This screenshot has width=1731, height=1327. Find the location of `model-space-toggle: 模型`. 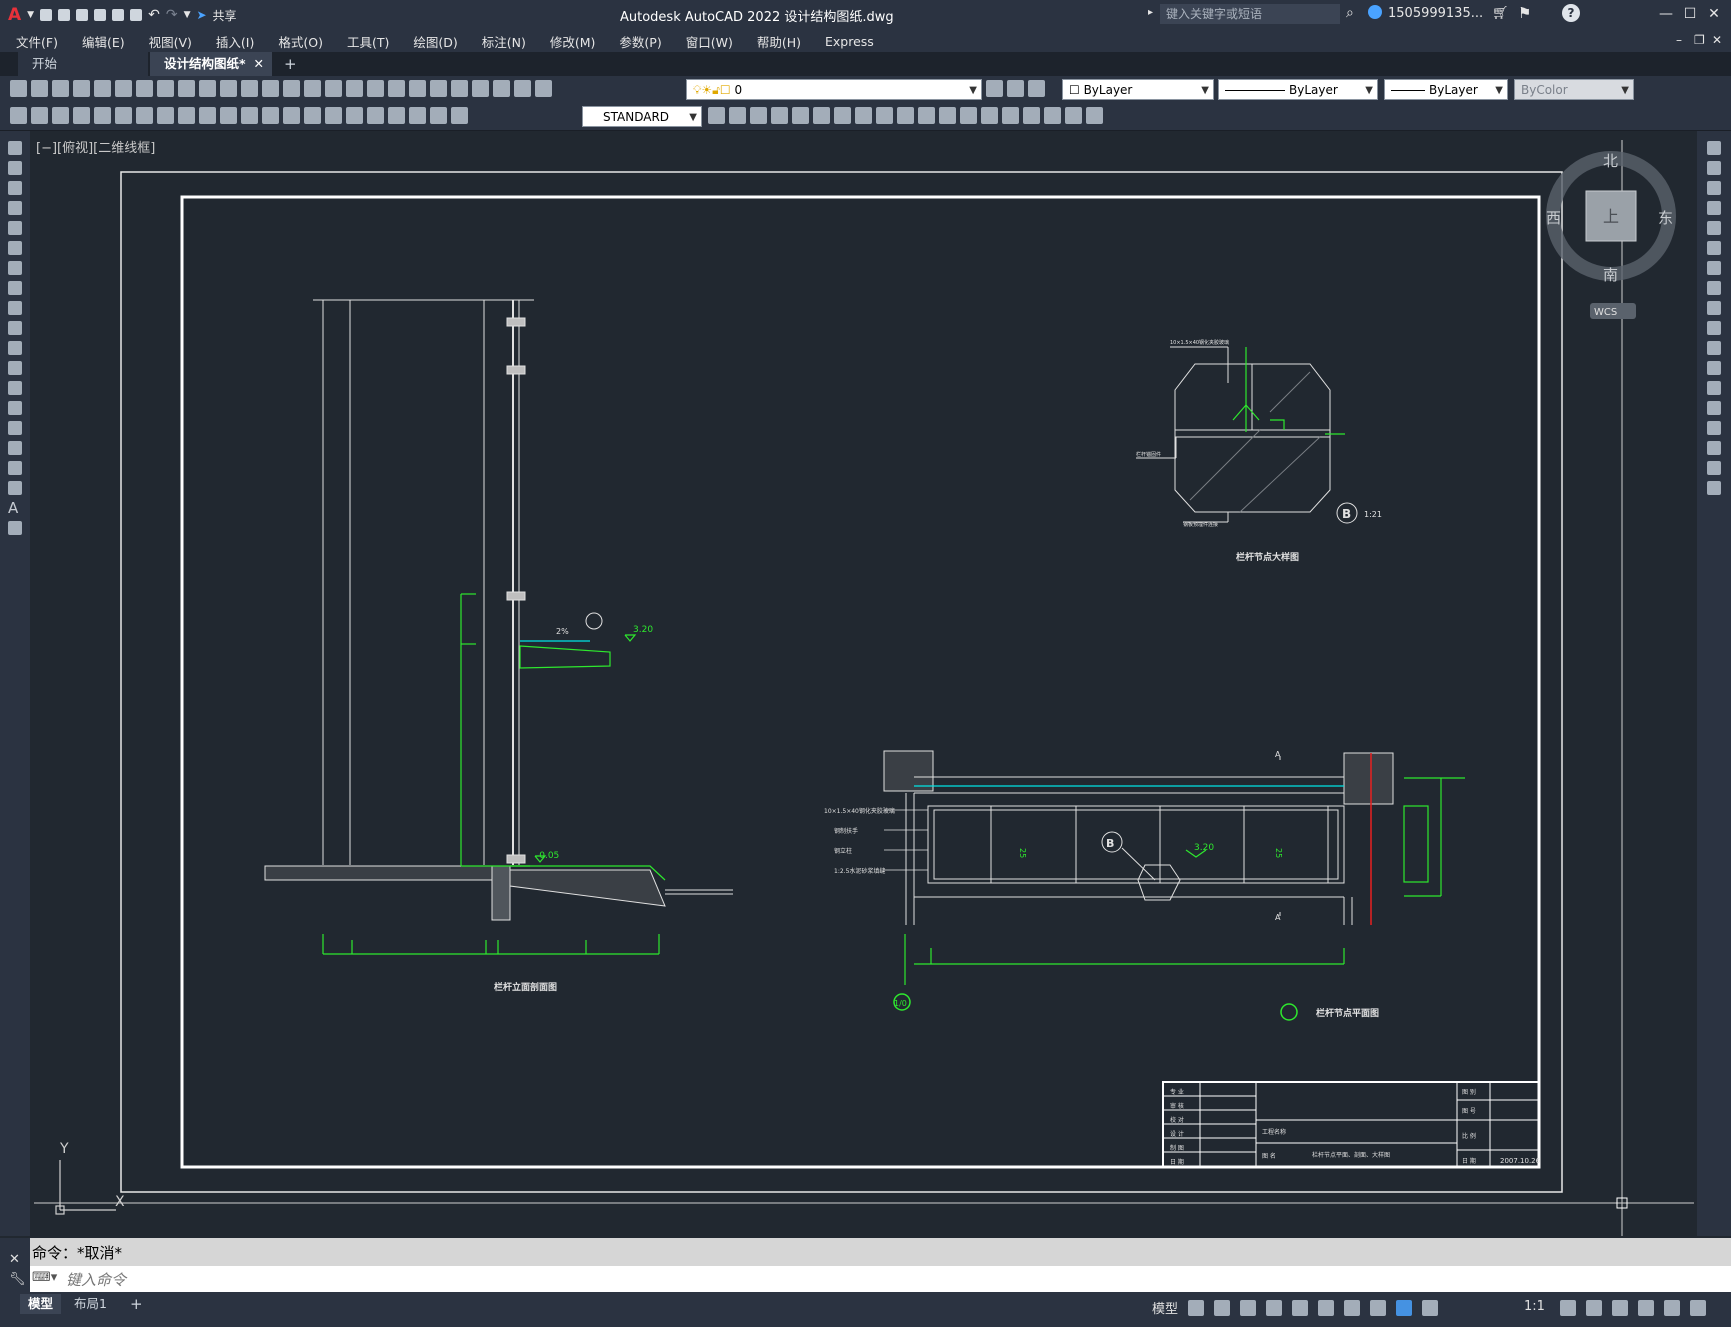

model-space-toggle: 模型 is located at coordinates (1165, 1307).